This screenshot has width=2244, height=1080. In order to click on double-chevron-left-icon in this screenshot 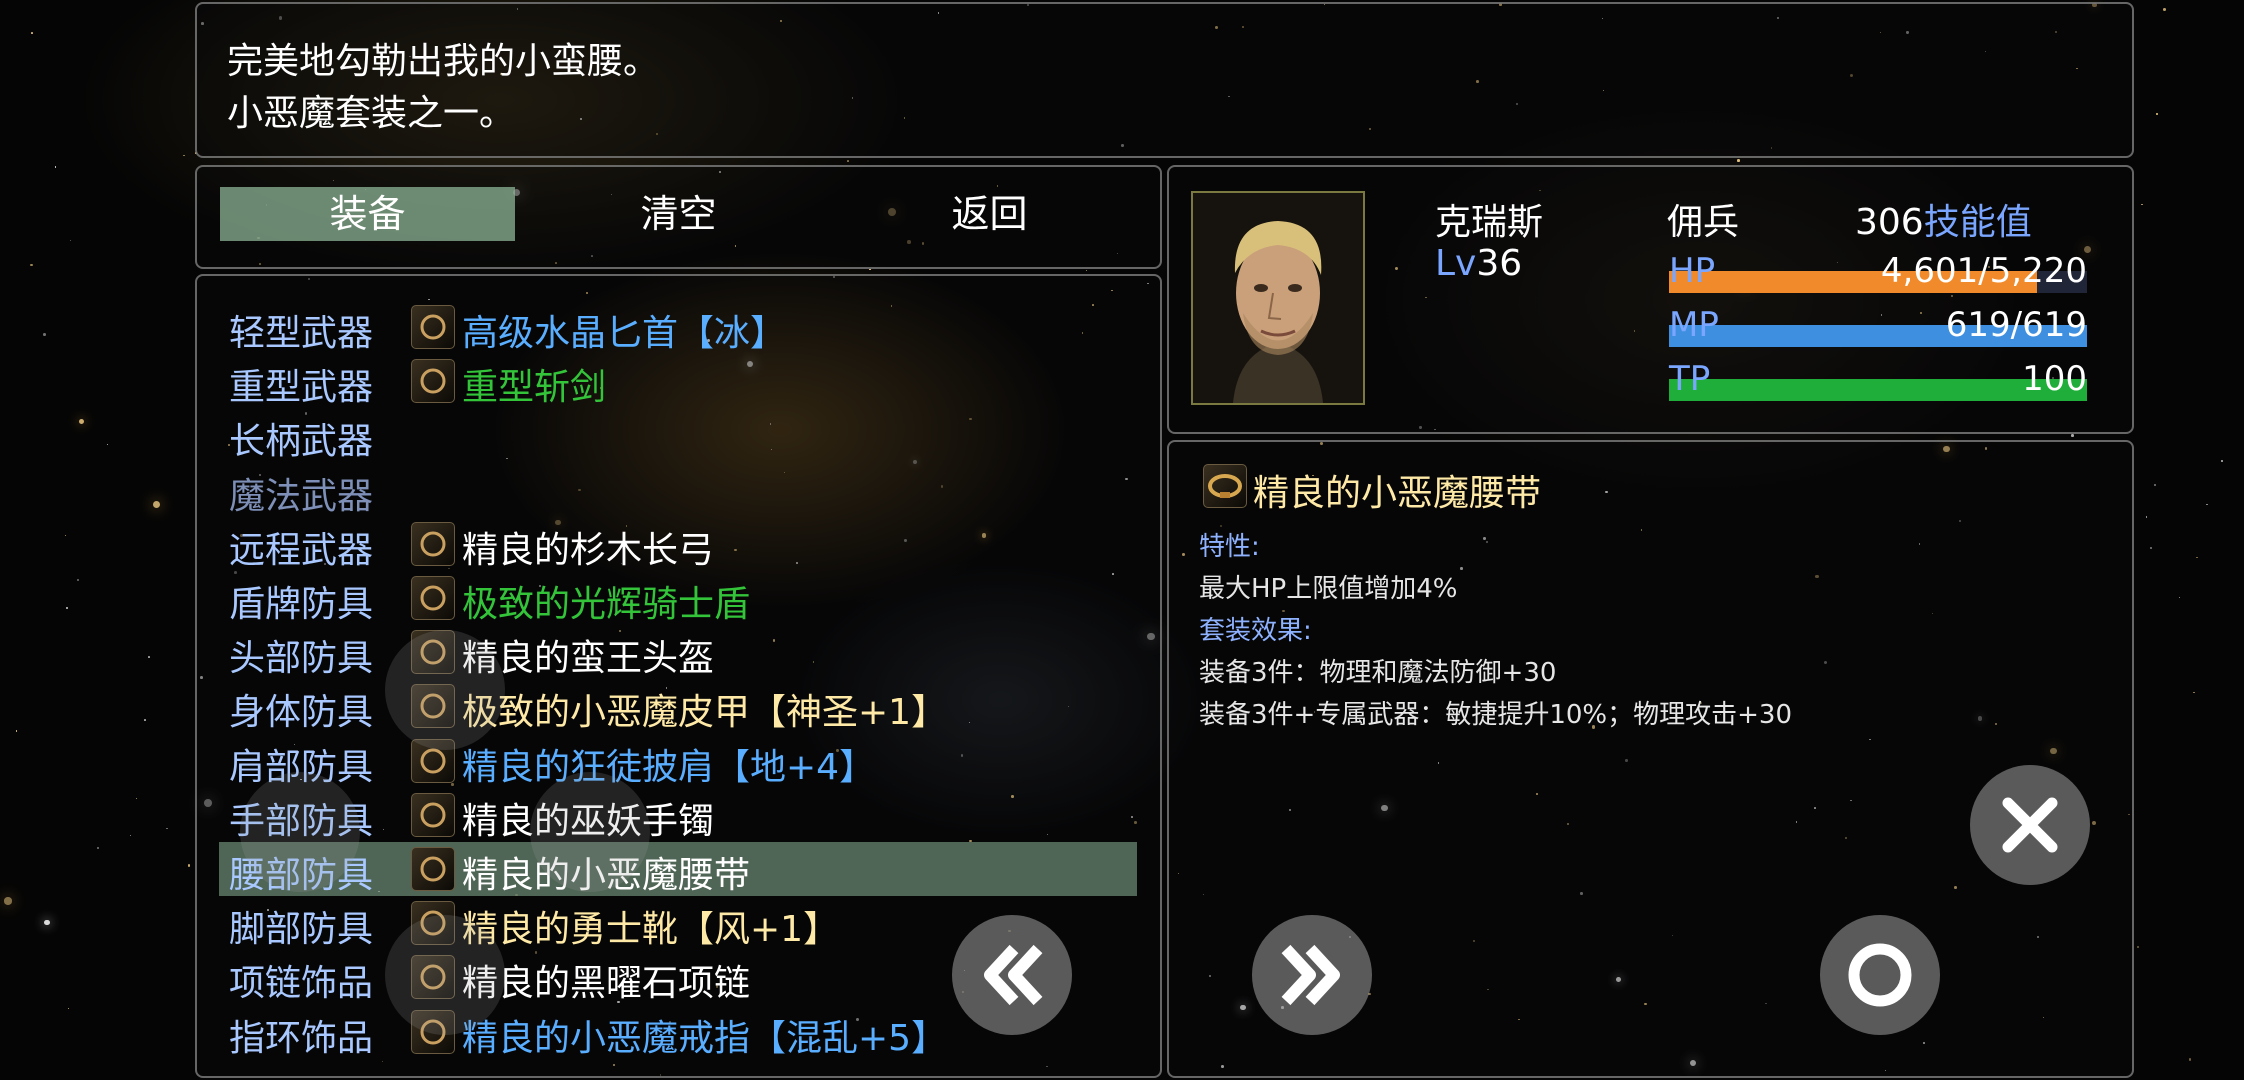, I will do `click(1013, 975)`.